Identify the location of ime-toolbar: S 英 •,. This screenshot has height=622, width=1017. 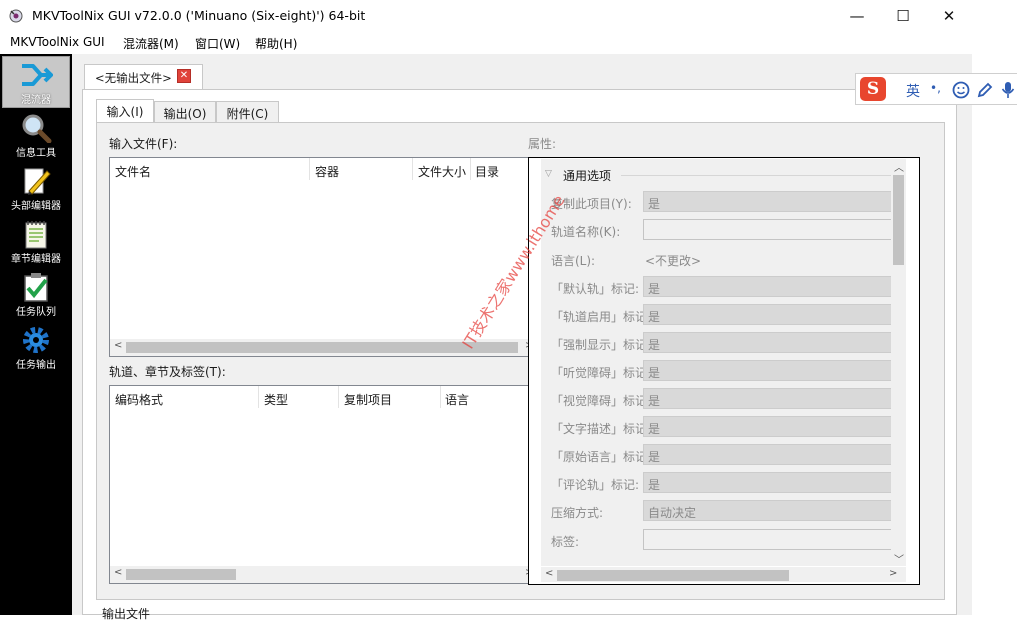
(936, 89).